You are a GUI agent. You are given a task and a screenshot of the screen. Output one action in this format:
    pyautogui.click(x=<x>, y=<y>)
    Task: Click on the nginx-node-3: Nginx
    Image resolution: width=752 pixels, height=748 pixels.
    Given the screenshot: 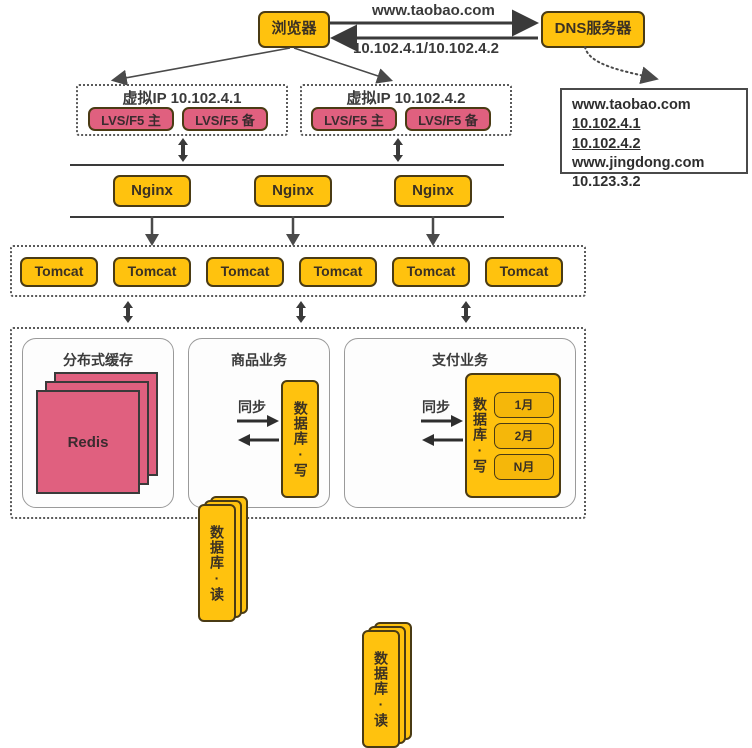 What is the action you would take?
    pyautogui.click(x=433, y=191)
    